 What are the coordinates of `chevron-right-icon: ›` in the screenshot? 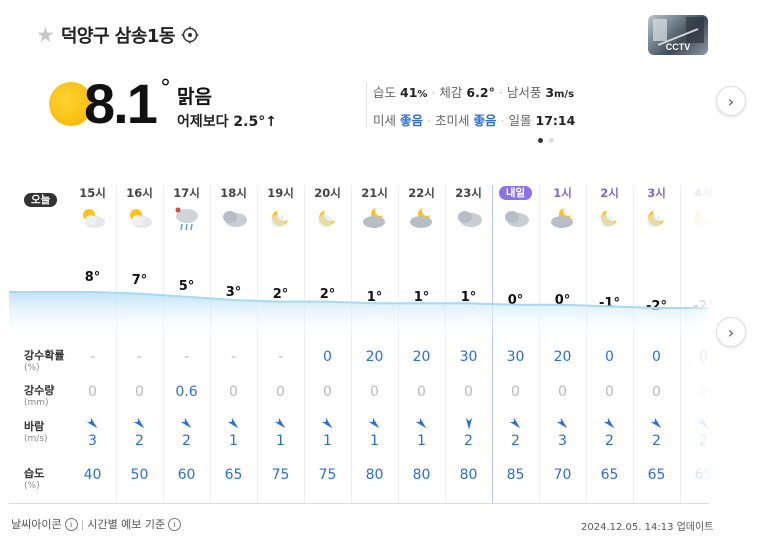 It's located at (731, 332).